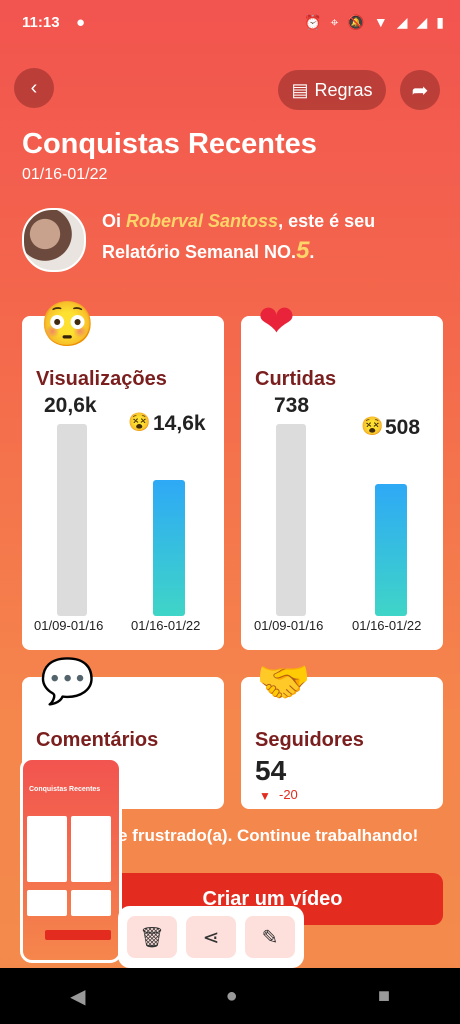 Image resolution: width=460 pixels, height=1024 pixels. Describe the element at coordinates (166, 625) in the screenshot. I see `views-curr-date: 01/16-01/22` at that location.